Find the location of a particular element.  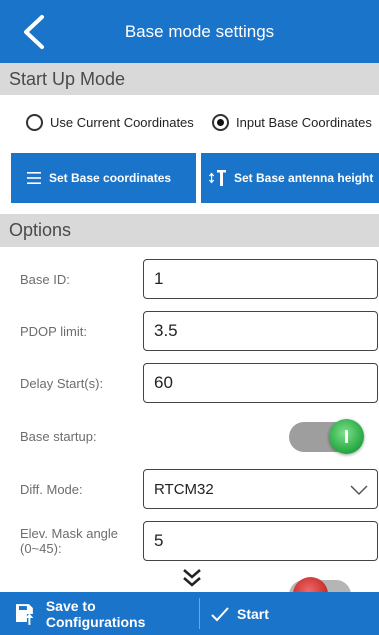

section-header-startup: Start Up Mode is located at coordinates (189, 79).